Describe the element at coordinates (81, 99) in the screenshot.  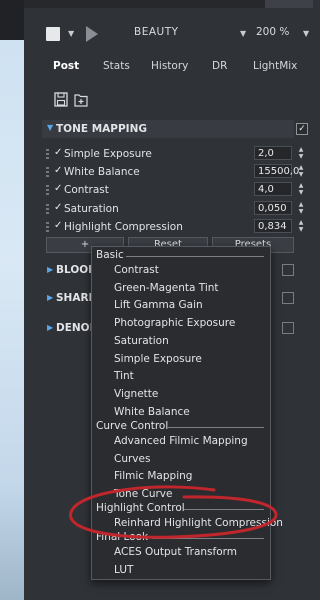
I see `new-folder-icon` at that location.